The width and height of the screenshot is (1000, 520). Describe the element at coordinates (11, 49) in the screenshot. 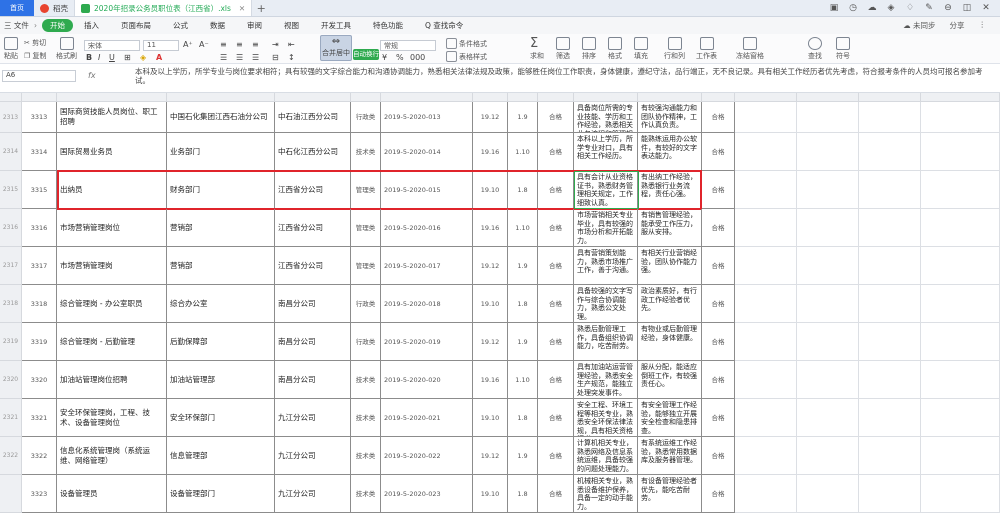

I see `paste-button: 粘贴` at that location.